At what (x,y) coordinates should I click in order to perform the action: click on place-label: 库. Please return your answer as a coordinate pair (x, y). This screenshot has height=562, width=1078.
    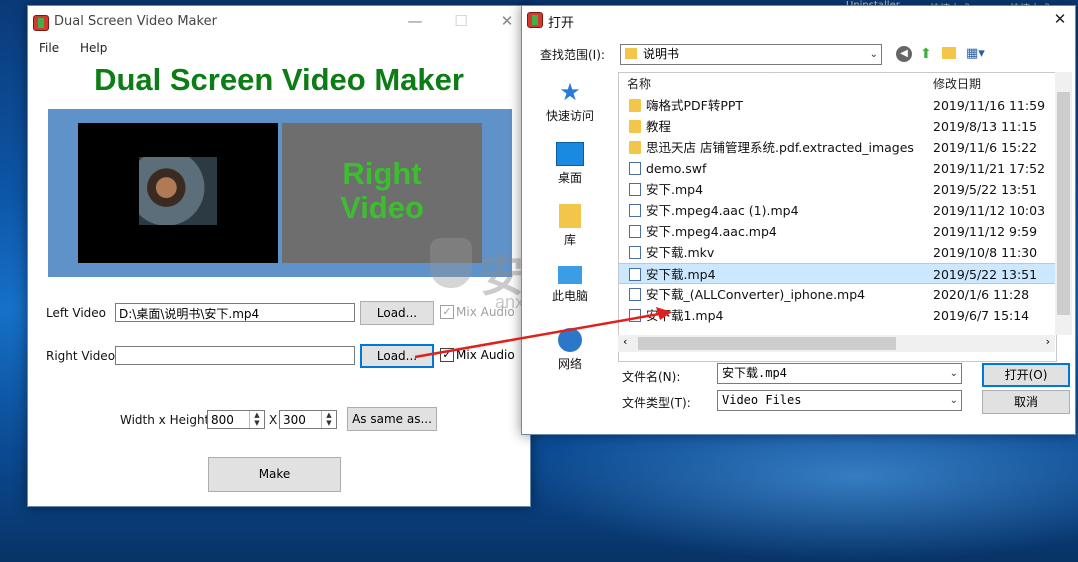
    Looking at the image, I should click on (569, 240).